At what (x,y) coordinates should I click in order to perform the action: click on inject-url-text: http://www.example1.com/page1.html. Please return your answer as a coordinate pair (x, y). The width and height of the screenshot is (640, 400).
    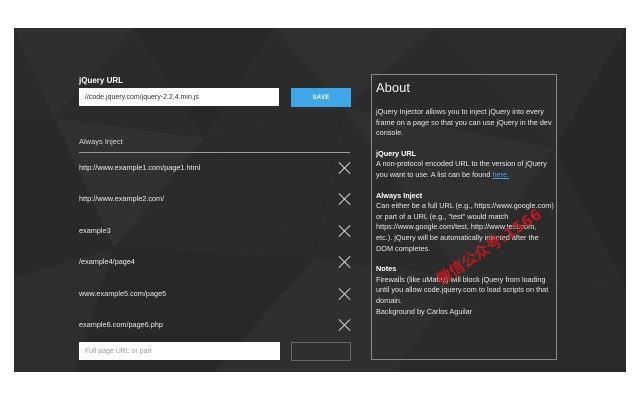
    Looking at the image, I should click on (140, 167).